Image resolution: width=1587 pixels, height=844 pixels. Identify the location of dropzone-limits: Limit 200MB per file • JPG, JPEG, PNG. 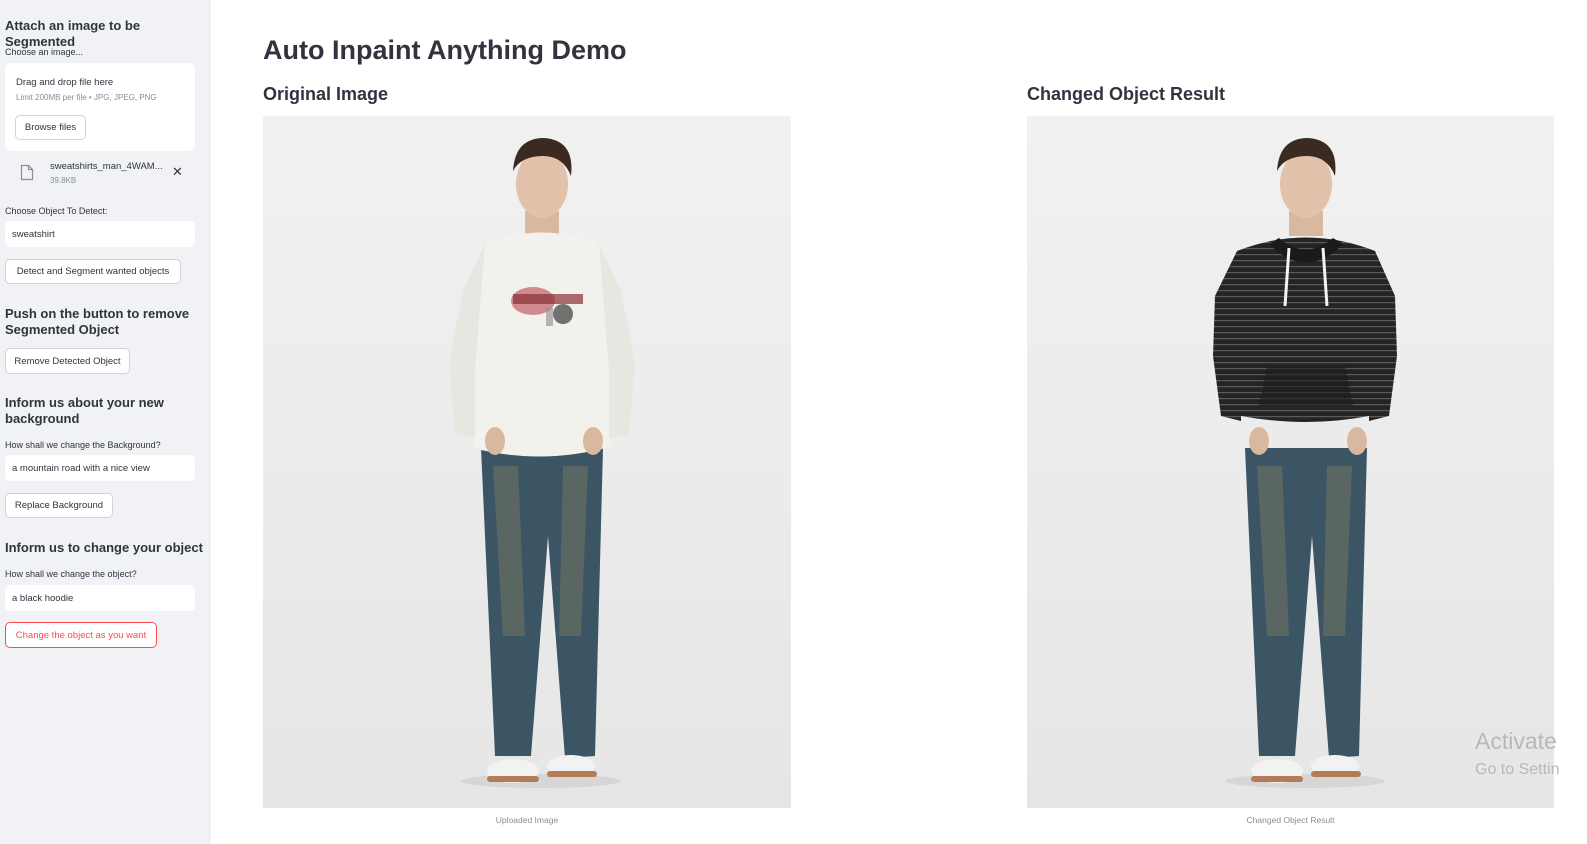
(86, 97).